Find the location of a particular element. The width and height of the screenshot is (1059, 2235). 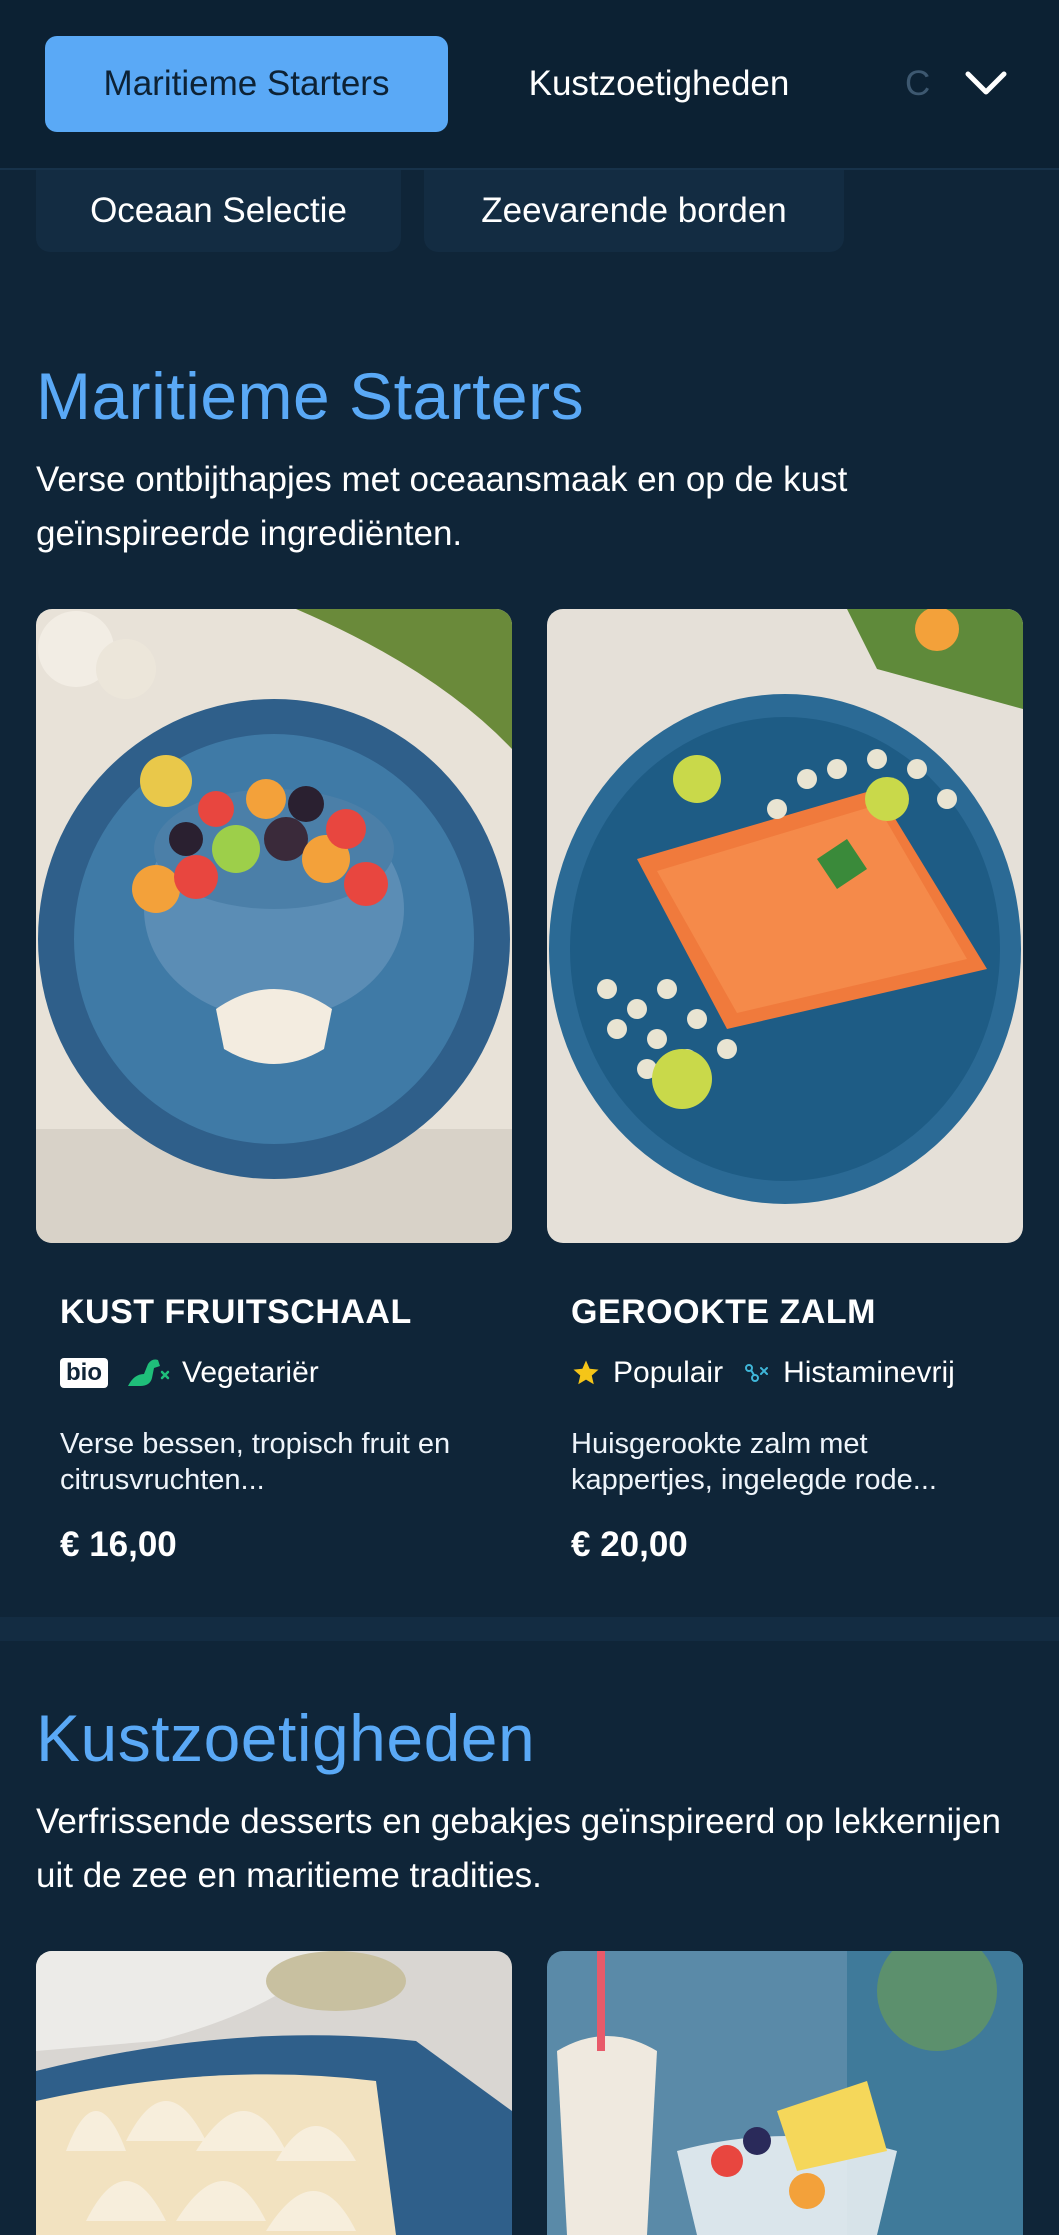

dish-tags: Populair Histaminevrij is located at coordinates (772, 1373).